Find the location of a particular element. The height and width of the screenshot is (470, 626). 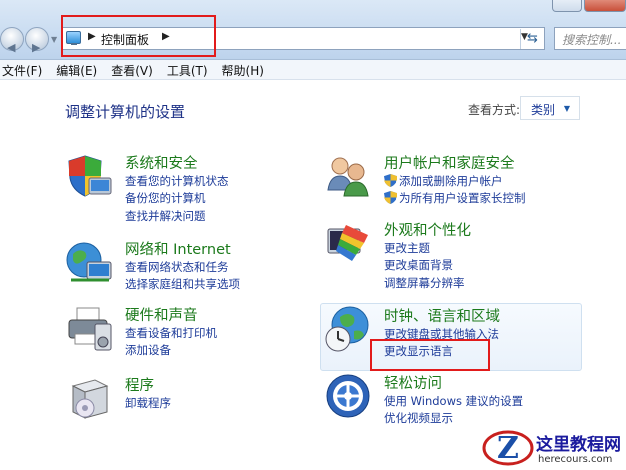

link-label: 添加或删除用户帐户 is located at coordinates (451, 181).